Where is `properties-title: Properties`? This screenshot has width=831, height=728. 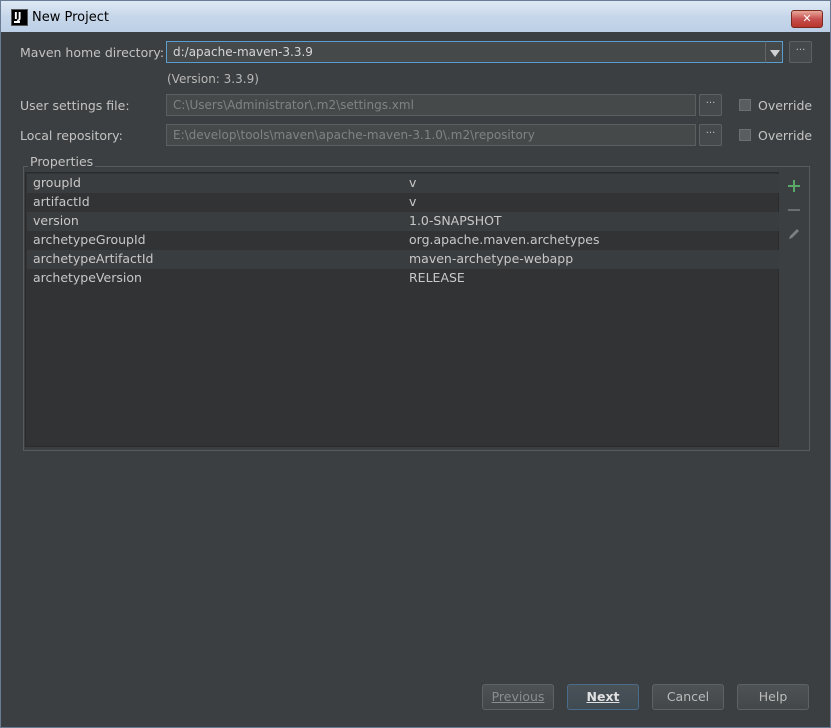 properties-title: Properties is located at coordinates (62, 161).